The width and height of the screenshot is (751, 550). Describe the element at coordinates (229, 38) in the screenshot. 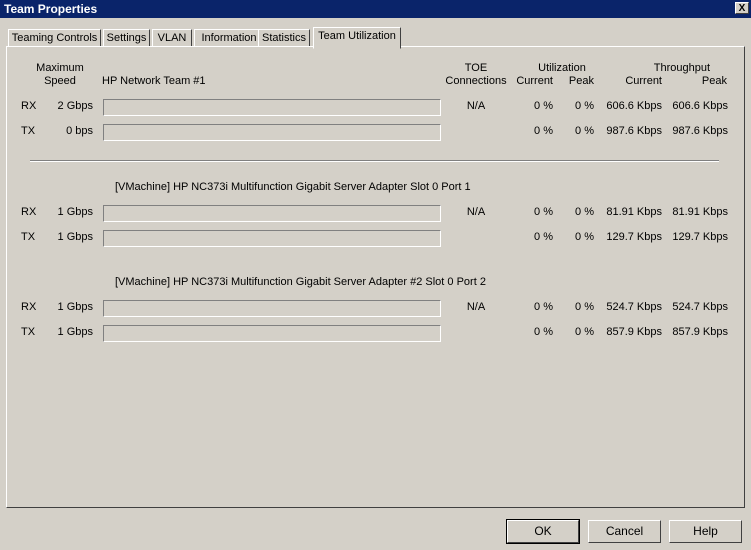

I see `tab-information: Information` at that location.